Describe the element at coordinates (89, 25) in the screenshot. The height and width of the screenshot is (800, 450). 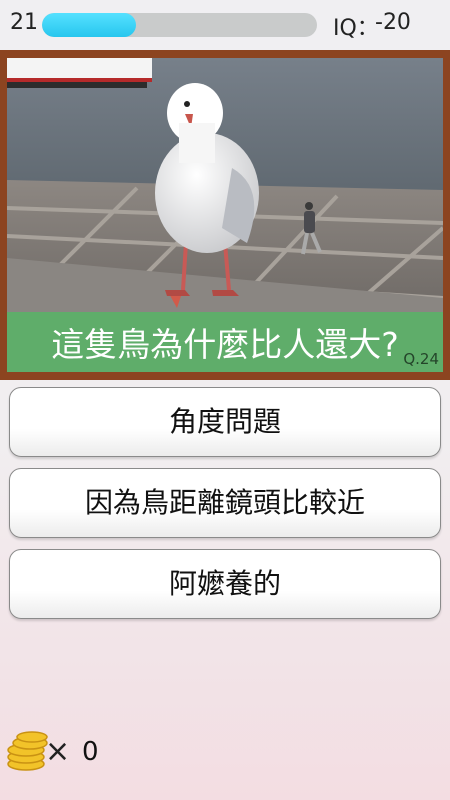
I see `time-progress-fill` at that location.